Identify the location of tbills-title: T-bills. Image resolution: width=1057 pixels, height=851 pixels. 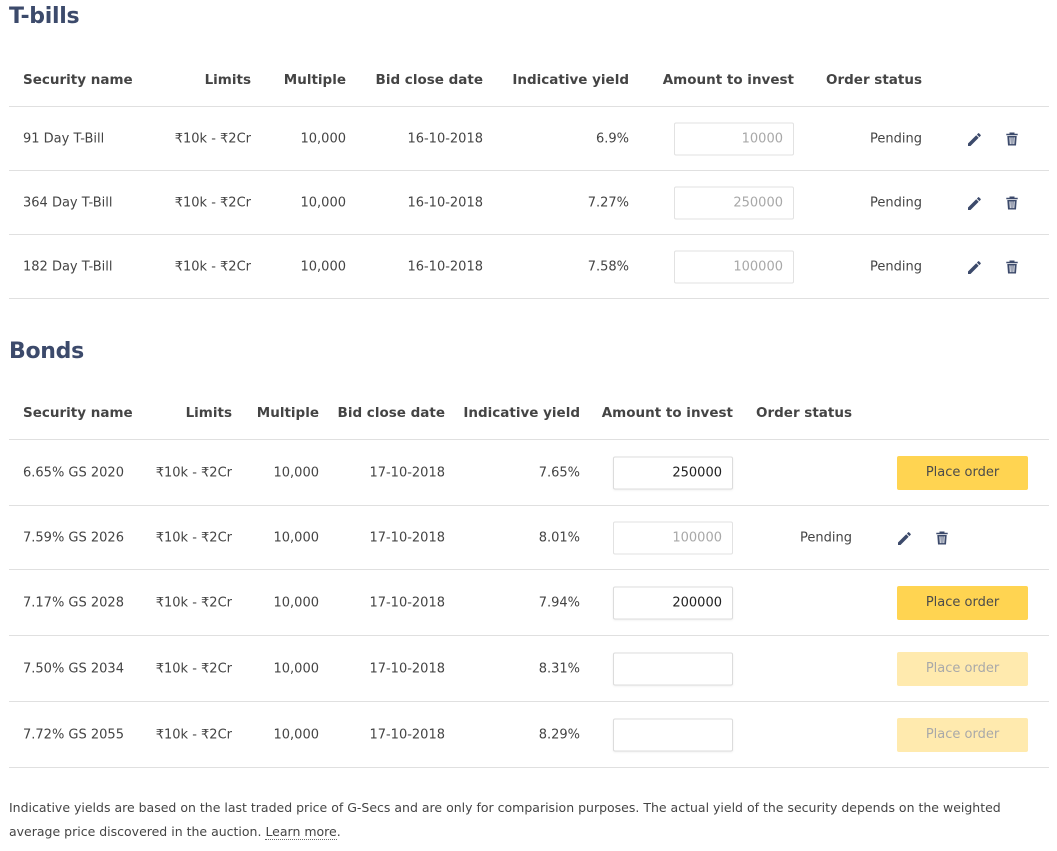
(44, 16).